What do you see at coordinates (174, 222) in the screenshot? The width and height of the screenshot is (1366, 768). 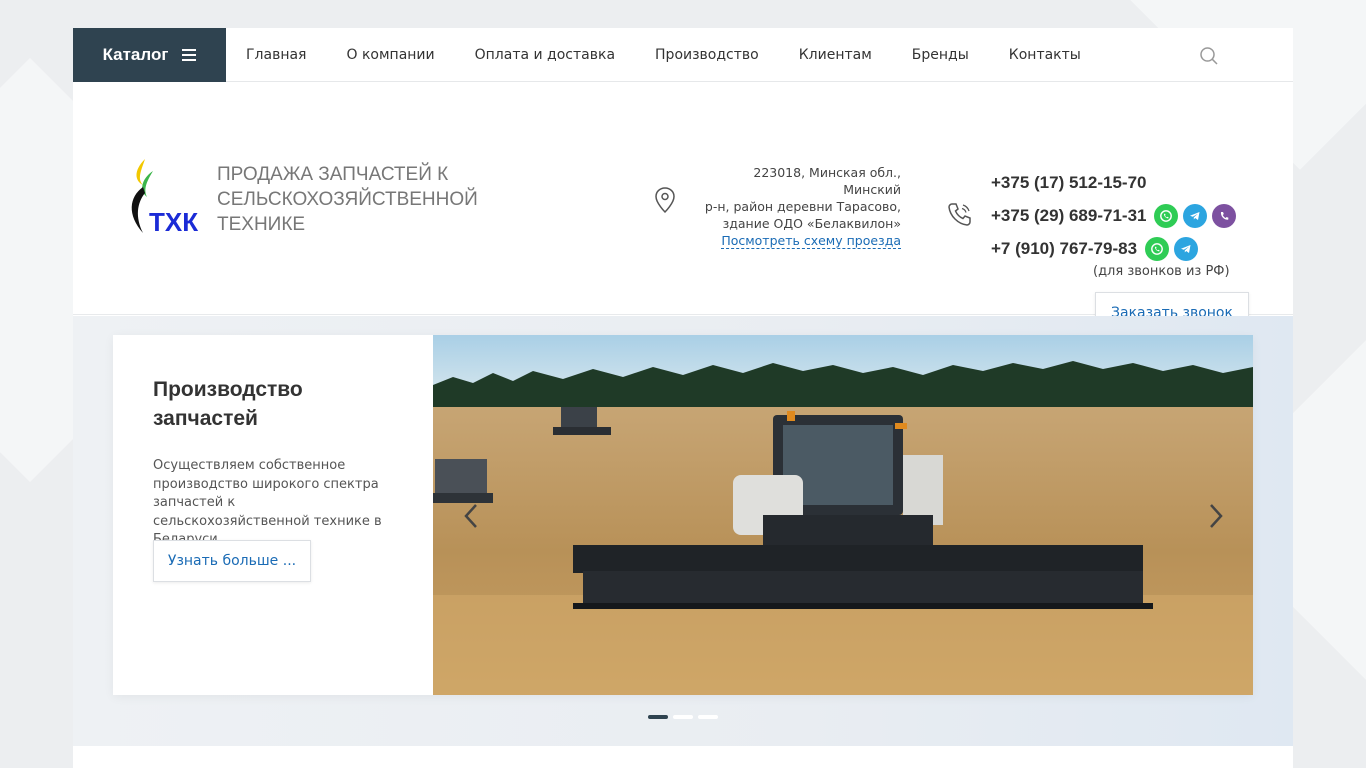 I see `logo-text: ТХК` at bounding box center [174, 222].